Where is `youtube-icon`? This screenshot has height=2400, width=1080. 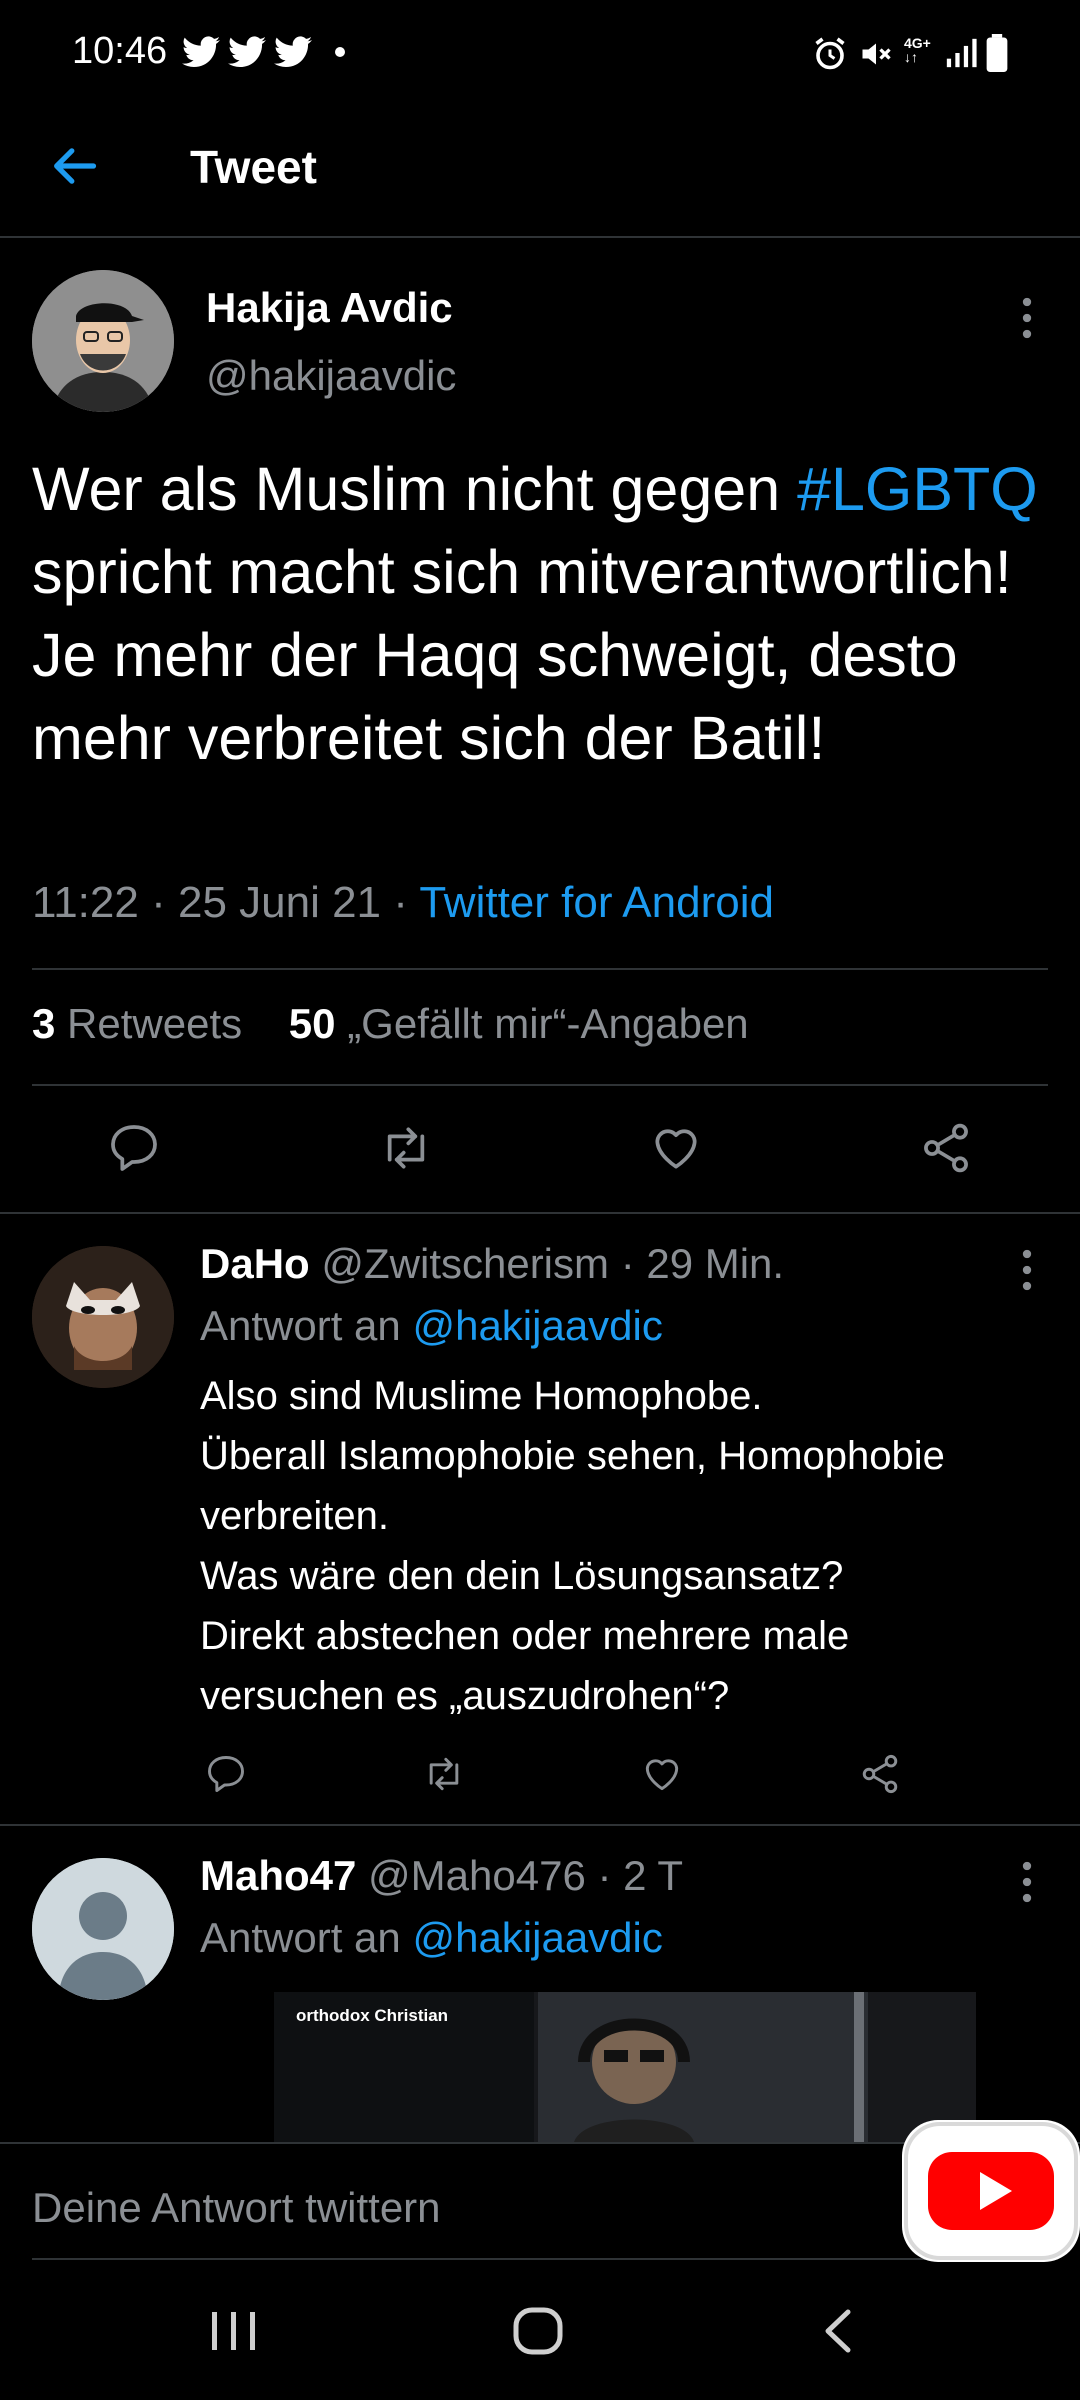
youtube-icon is located at coordinates (991, 2191).